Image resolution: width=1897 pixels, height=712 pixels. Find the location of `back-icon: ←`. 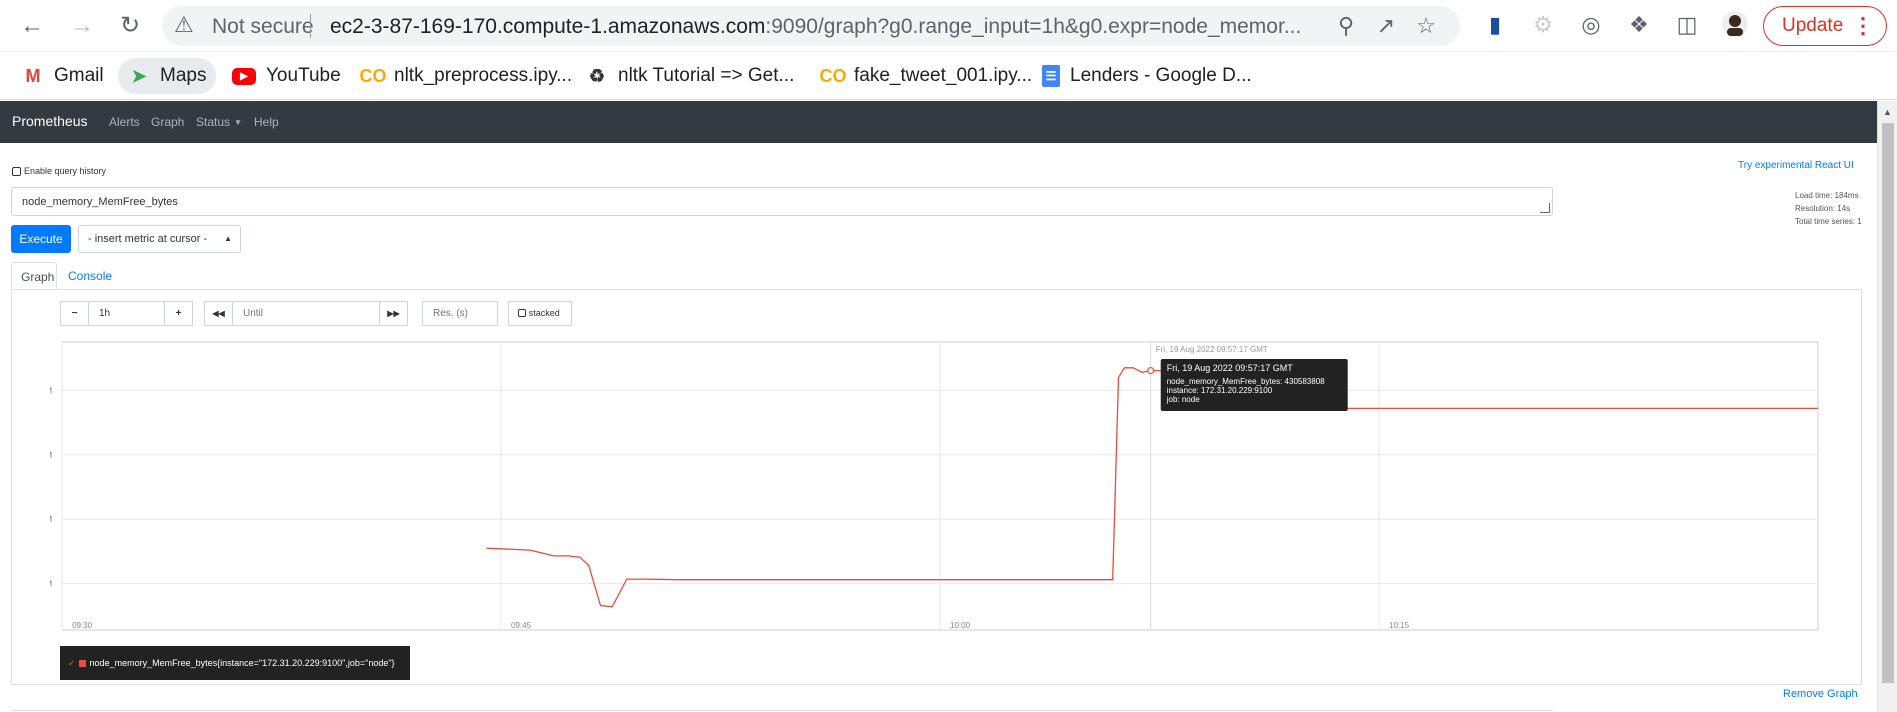

back-icon: ← is located at coordinates (32, 26).